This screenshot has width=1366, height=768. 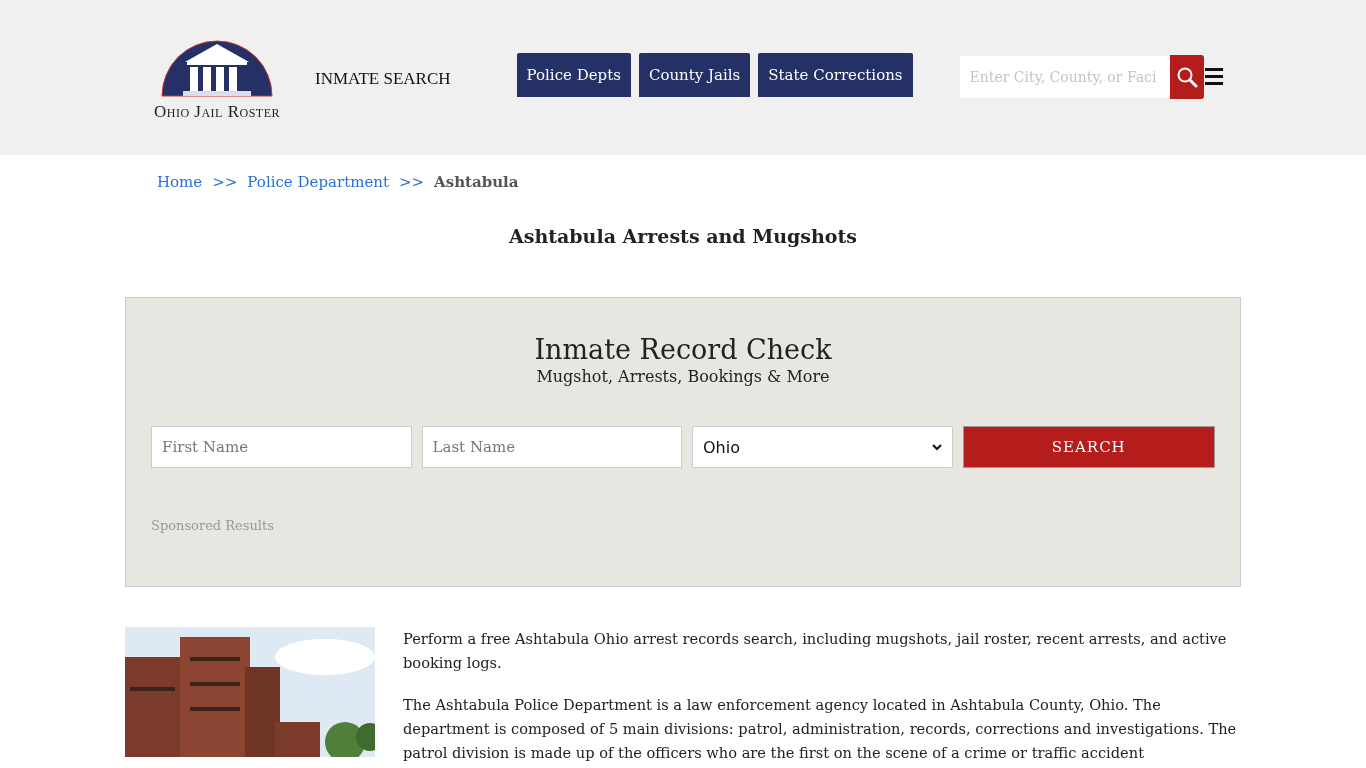 I want to click on logo-text: Ohio Jail Roster, so click(x=217, y=111).